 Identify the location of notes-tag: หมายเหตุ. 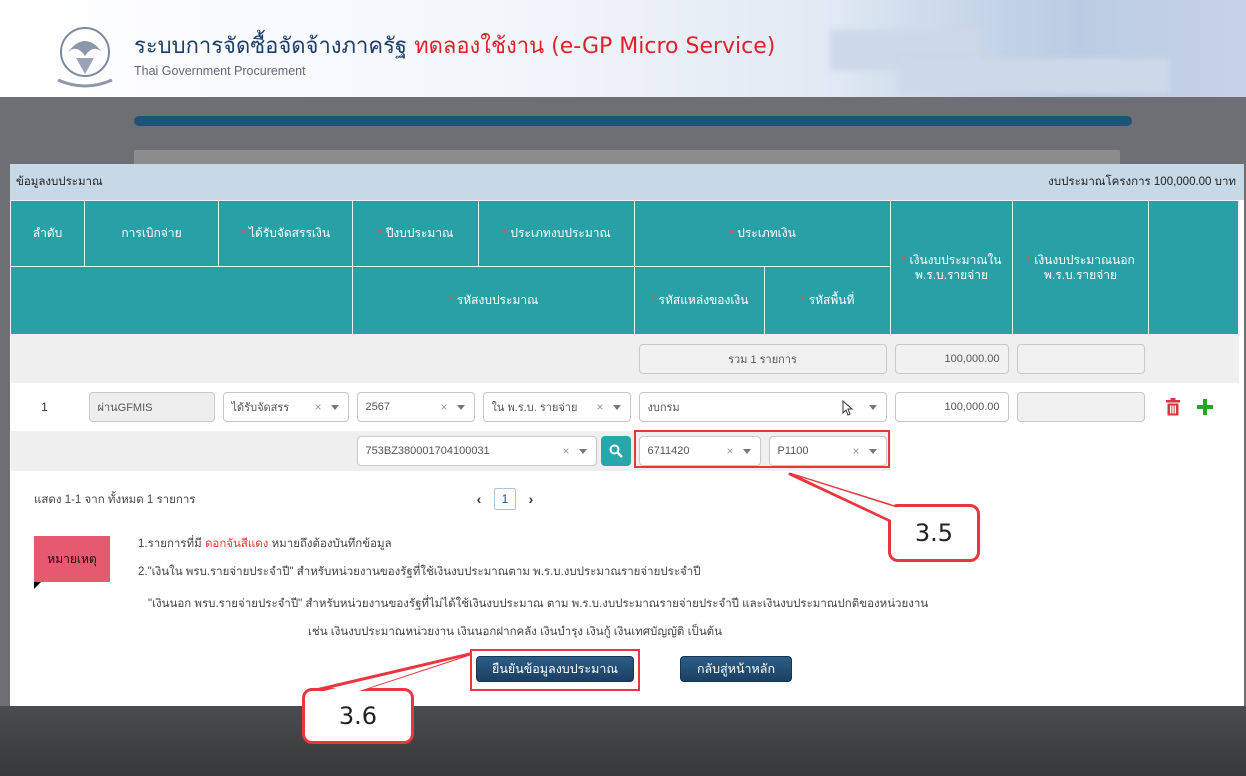
(72, 562).